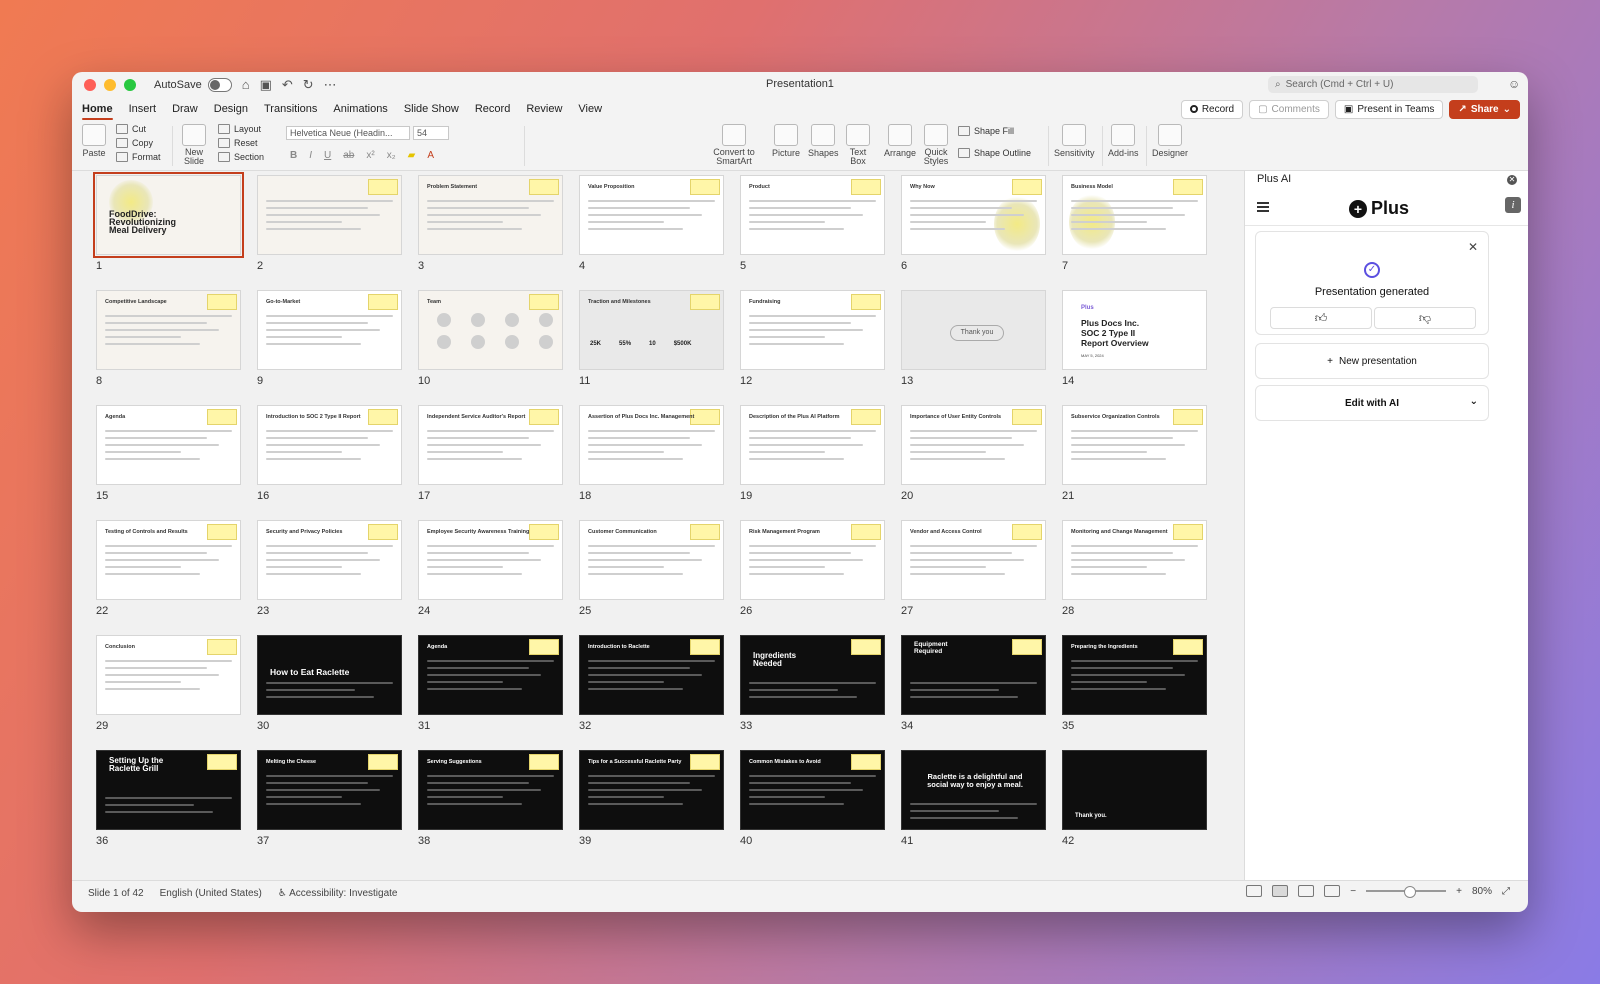 The image size is (1600, 984). What do you see at coordinates (1321, 318) in the screenshot?
I see `thumbs-up-button: 👍︎` at bounding box center [1321, 318].